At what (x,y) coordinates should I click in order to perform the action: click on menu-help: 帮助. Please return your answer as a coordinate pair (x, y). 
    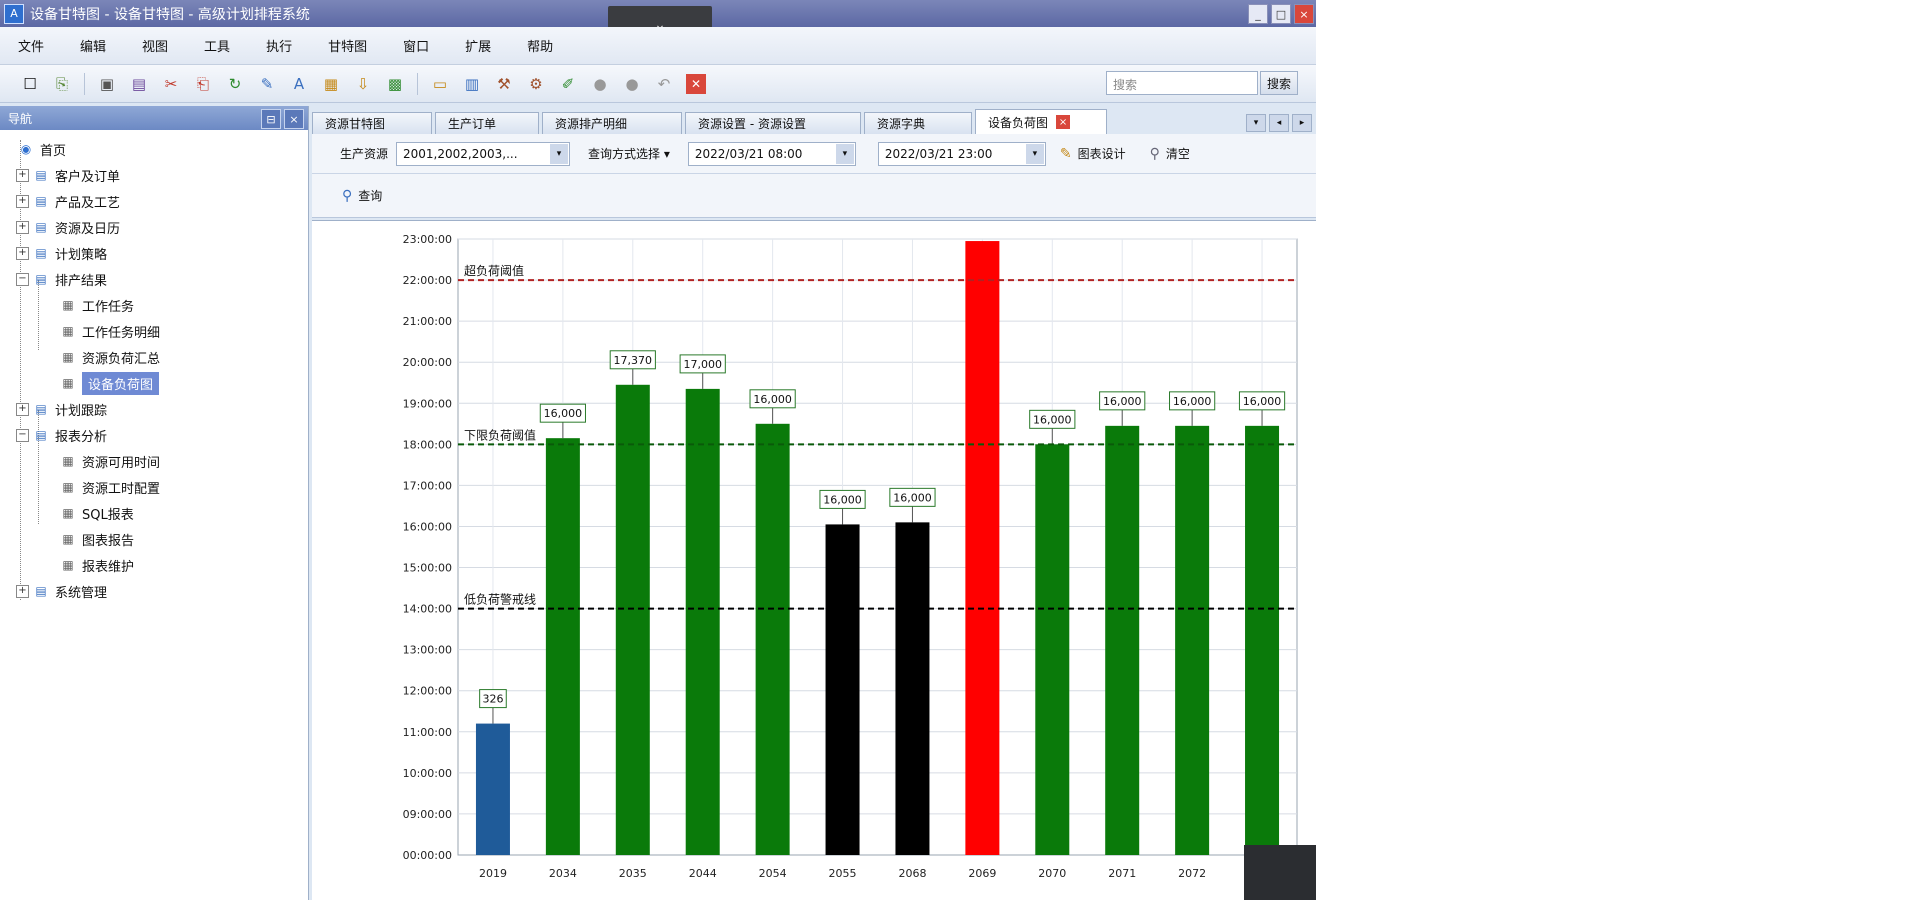
    Looking at the image, I should click on (540, 45).